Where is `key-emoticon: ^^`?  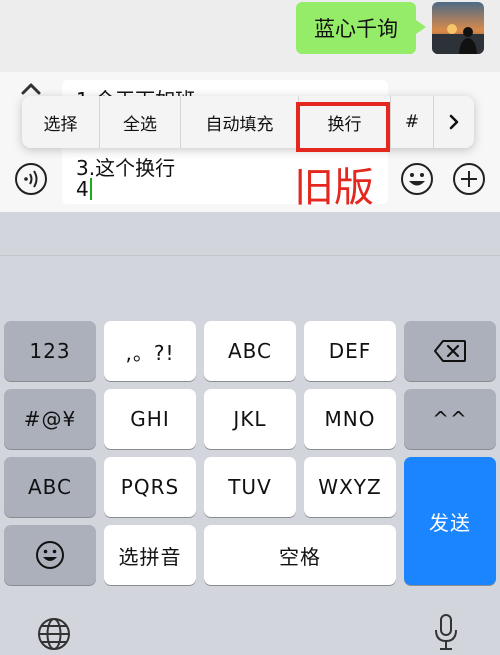
key-emoticon: ^^ is located at coordinates (450, 419).